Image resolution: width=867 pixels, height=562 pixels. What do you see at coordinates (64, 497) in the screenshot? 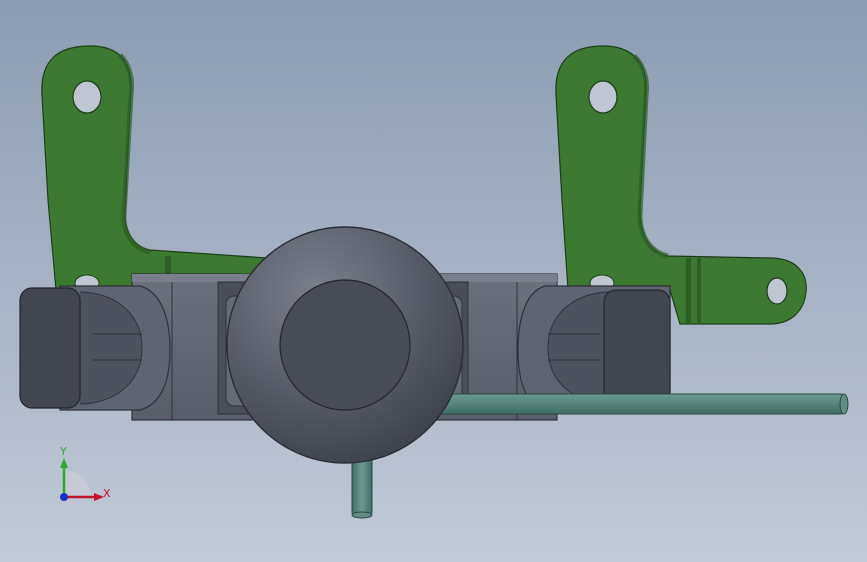
I see `z-axis-dot` at bounding box center [64, 497].